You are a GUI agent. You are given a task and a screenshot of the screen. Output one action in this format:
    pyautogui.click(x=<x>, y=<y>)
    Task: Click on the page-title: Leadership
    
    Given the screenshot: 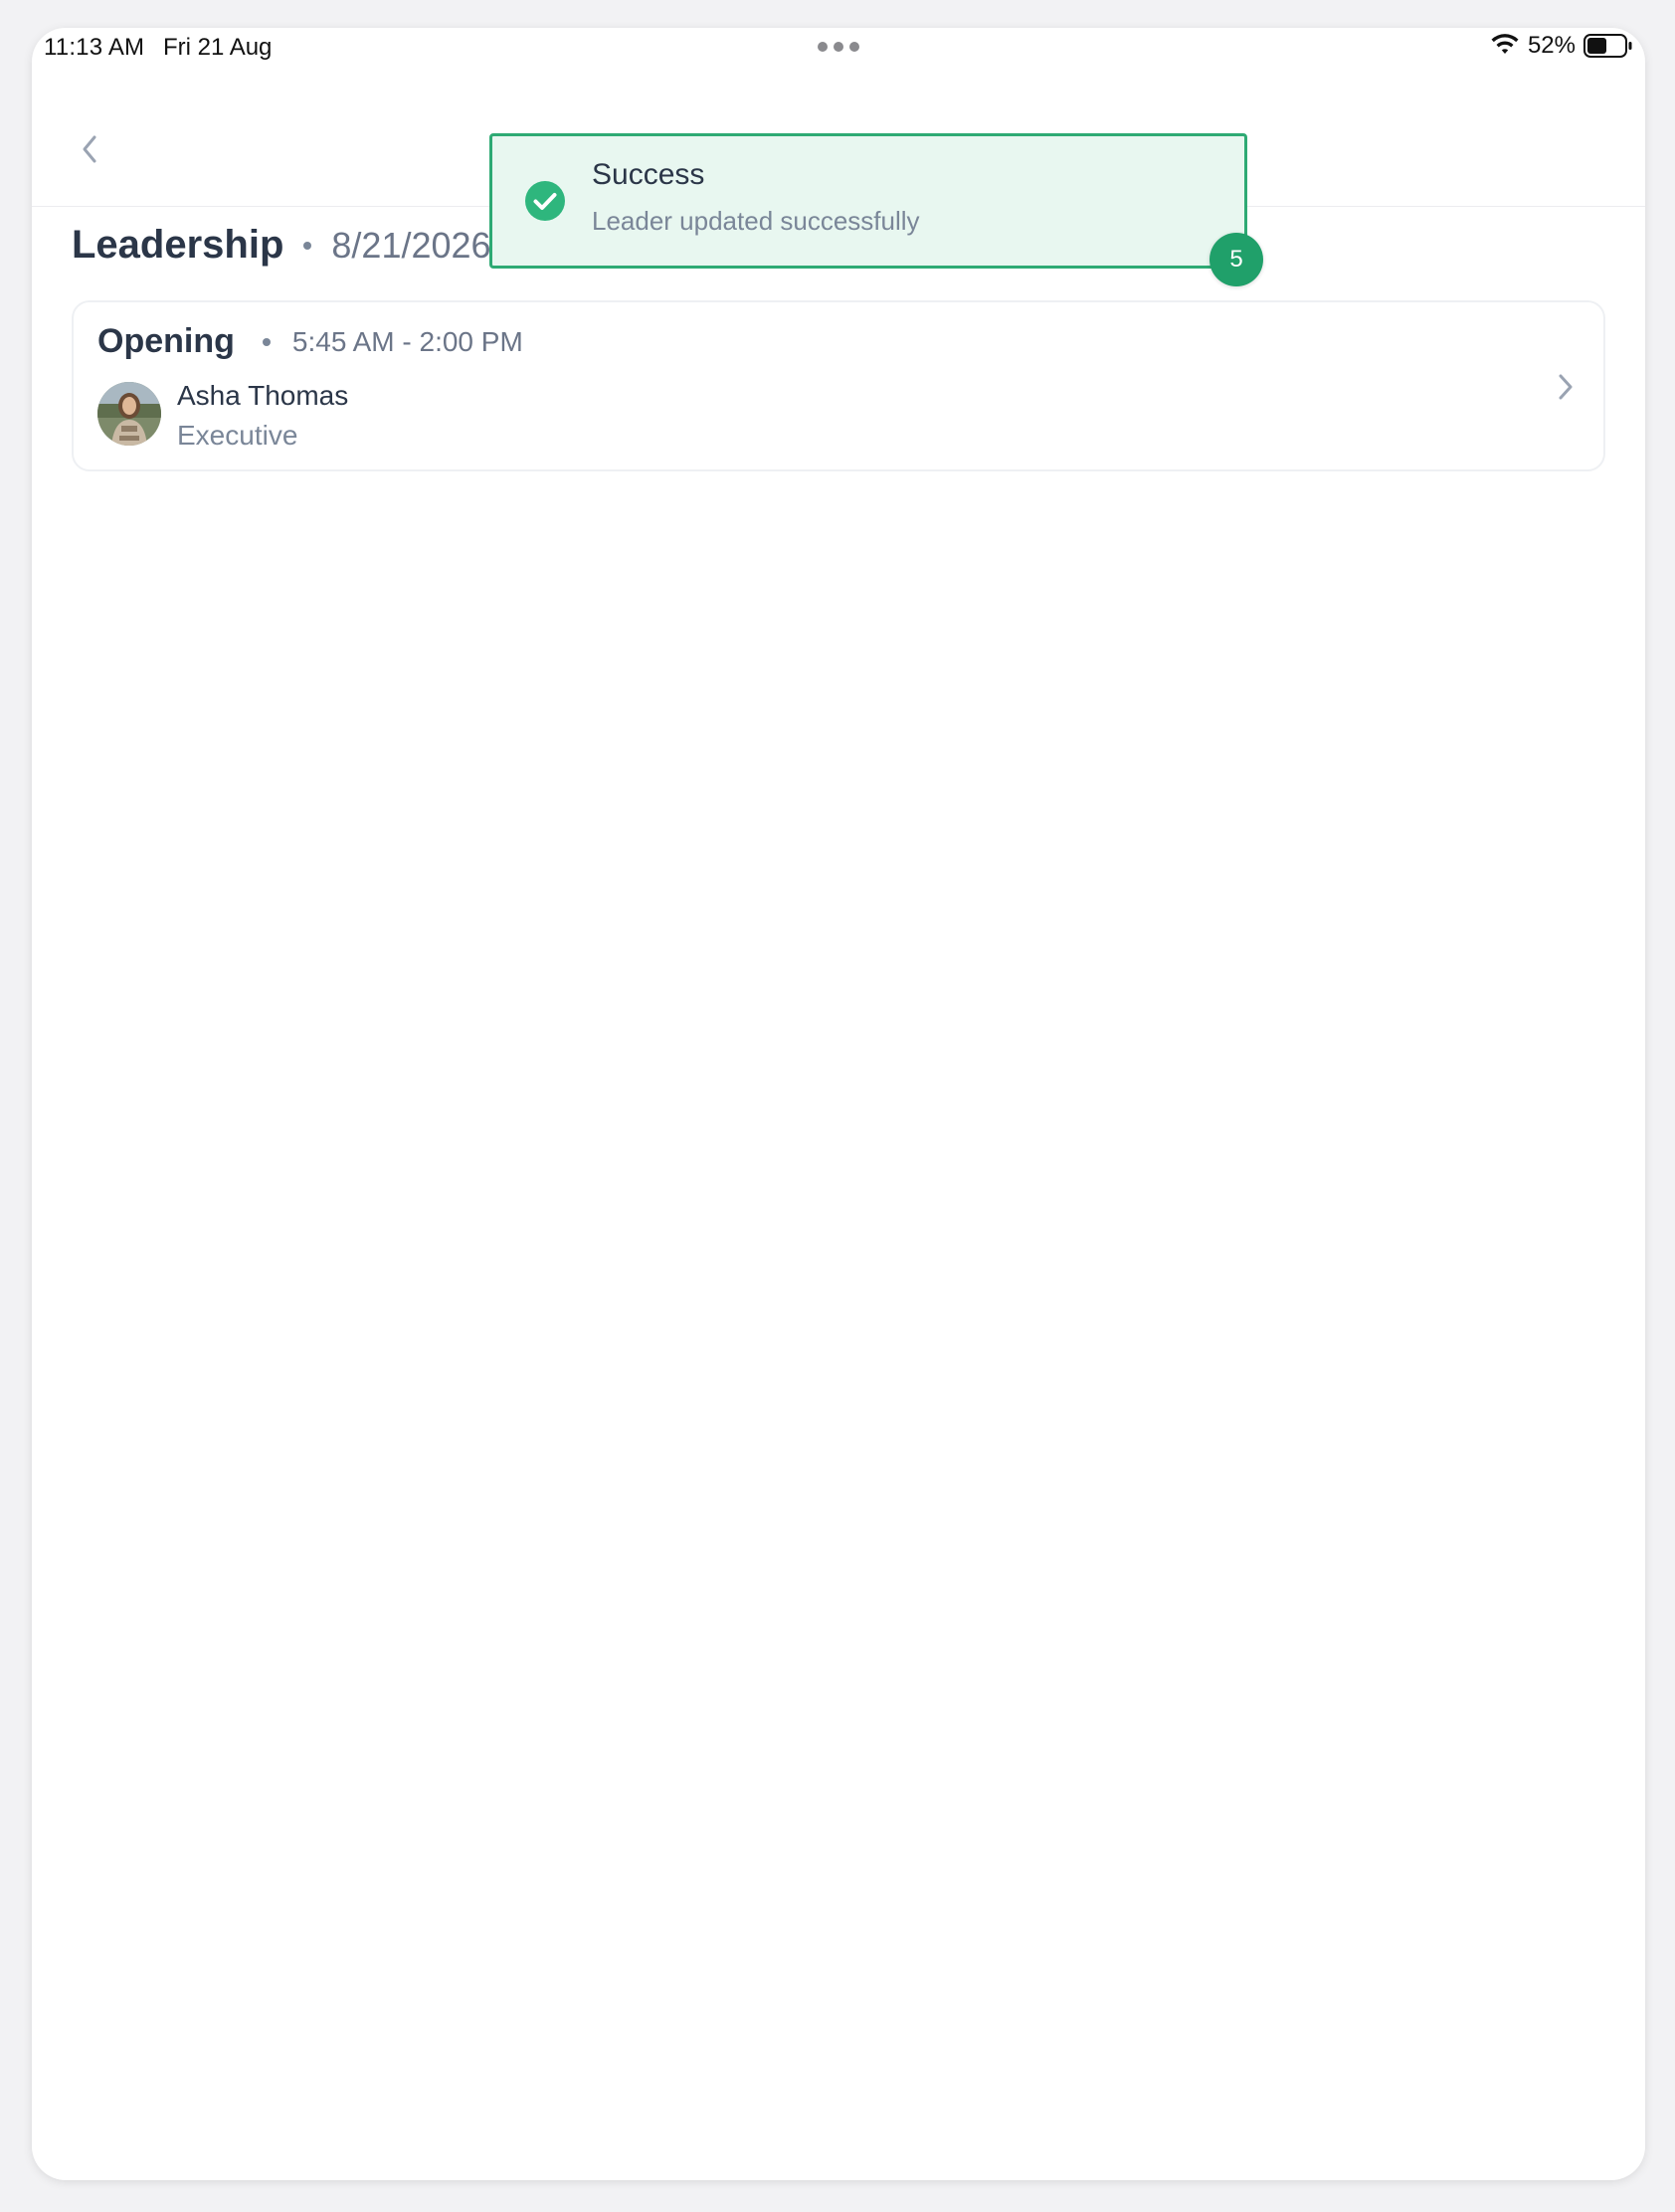 What is the action you would take?
    pyautogui.click(x=178, y=245)
    